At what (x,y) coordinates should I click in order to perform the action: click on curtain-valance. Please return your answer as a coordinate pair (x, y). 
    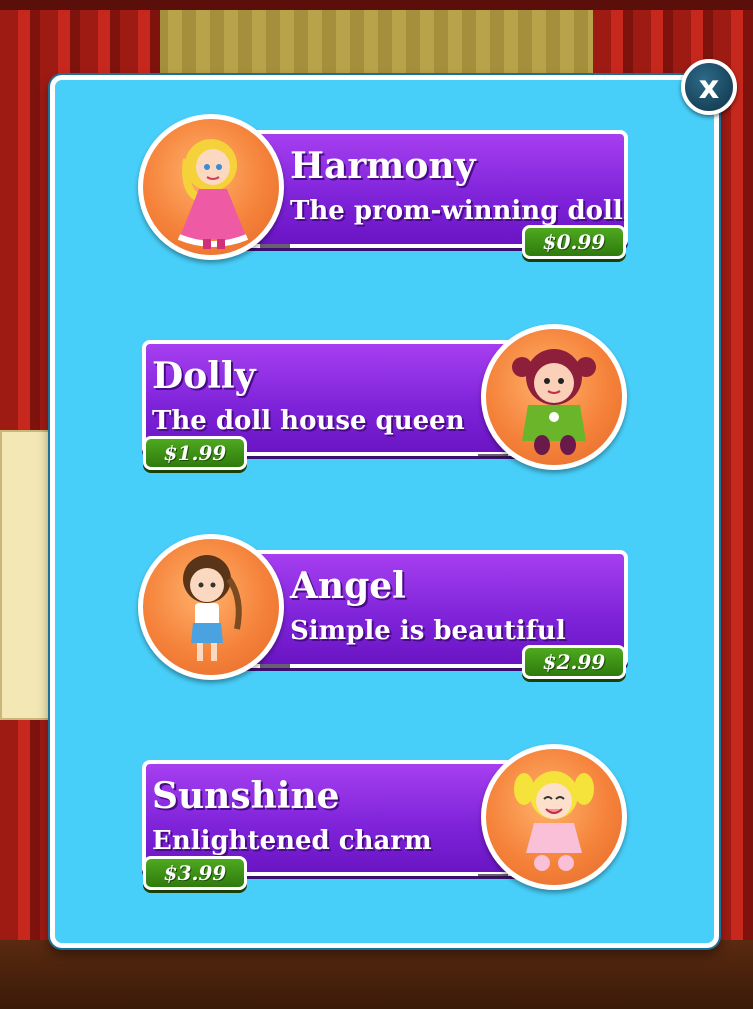
    Looking at the image, I should click on (376, 5).